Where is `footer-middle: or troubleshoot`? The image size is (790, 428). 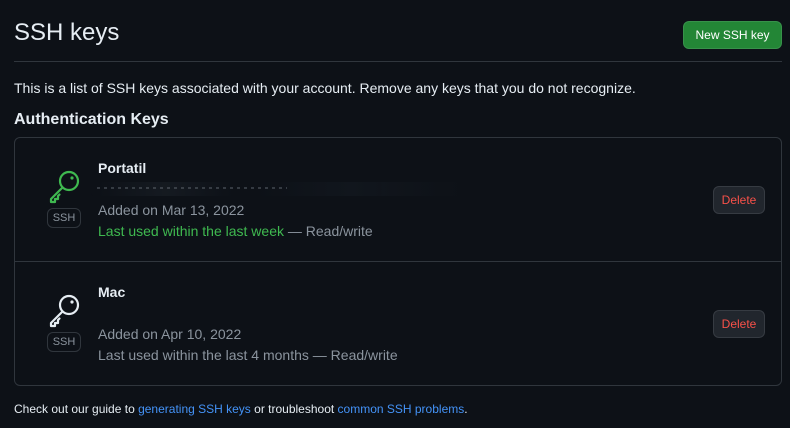 footer-middle: or troubleshoot is located at coordinates (294, 409).